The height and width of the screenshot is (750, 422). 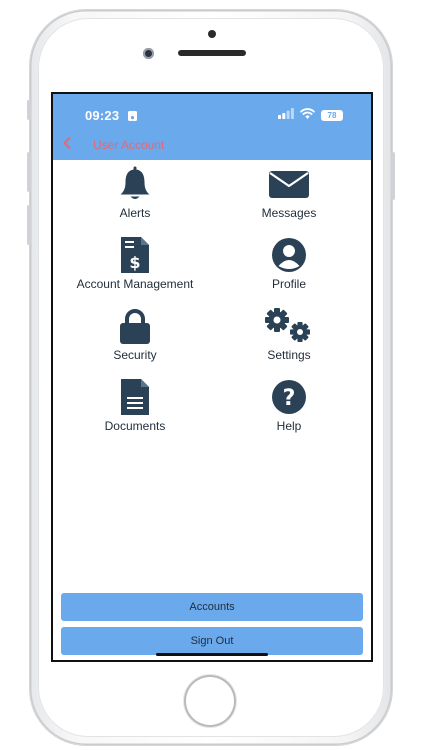 I want to click on menu-label: Settings, so click(x=289, y=355).